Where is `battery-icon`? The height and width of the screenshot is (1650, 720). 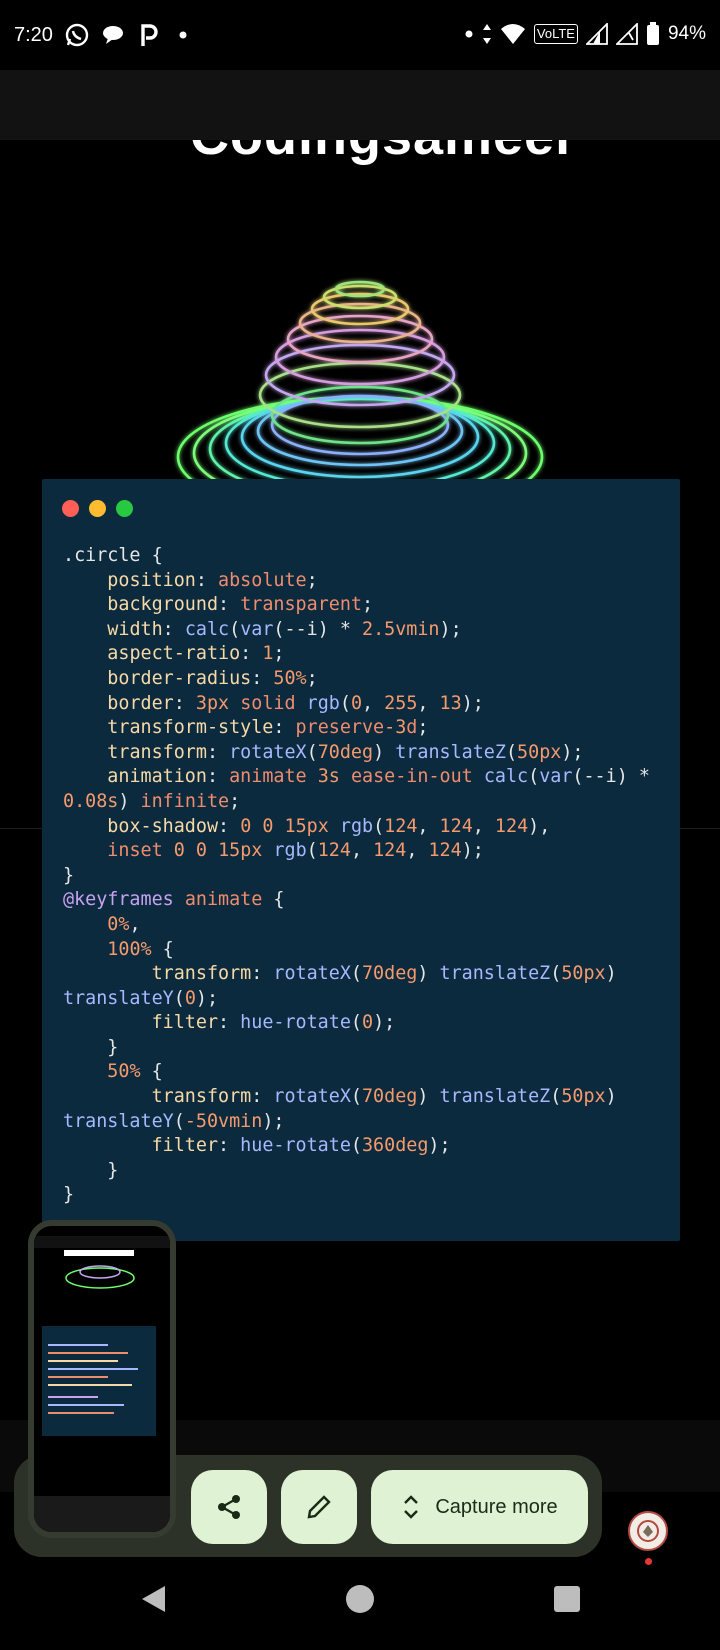 battery-icon is located at coordinates (652, 33).